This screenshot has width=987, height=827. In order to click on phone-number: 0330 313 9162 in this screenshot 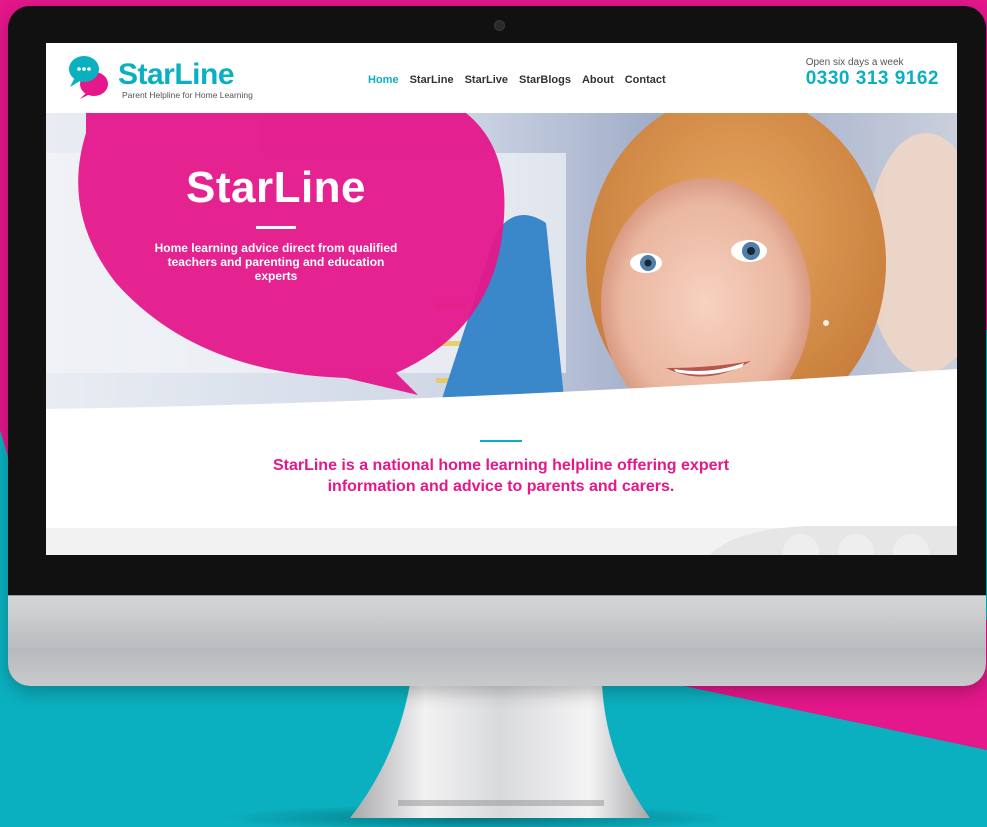, I will do `click(872, 79)`.